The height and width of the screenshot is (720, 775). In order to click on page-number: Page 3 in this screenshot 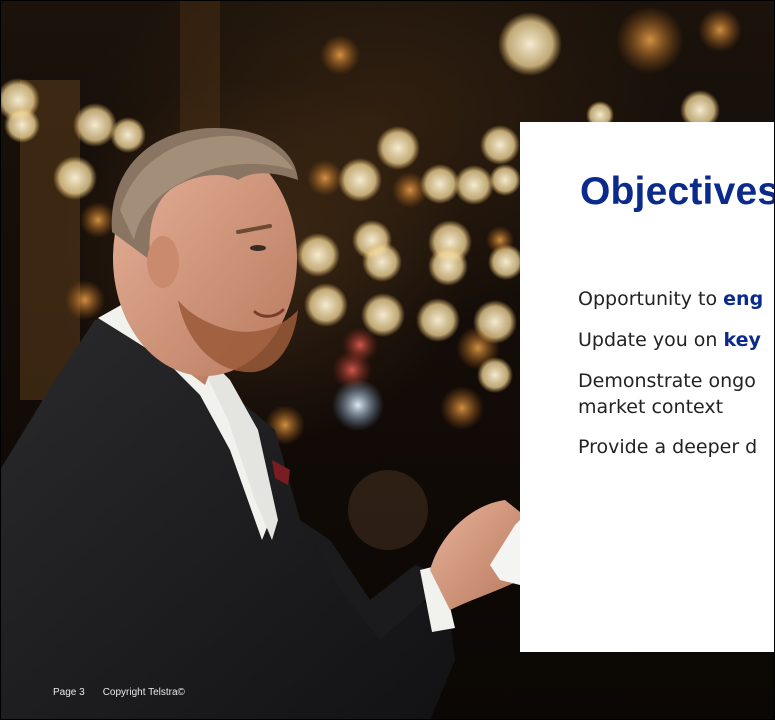, I will do `click(69, 692)`.